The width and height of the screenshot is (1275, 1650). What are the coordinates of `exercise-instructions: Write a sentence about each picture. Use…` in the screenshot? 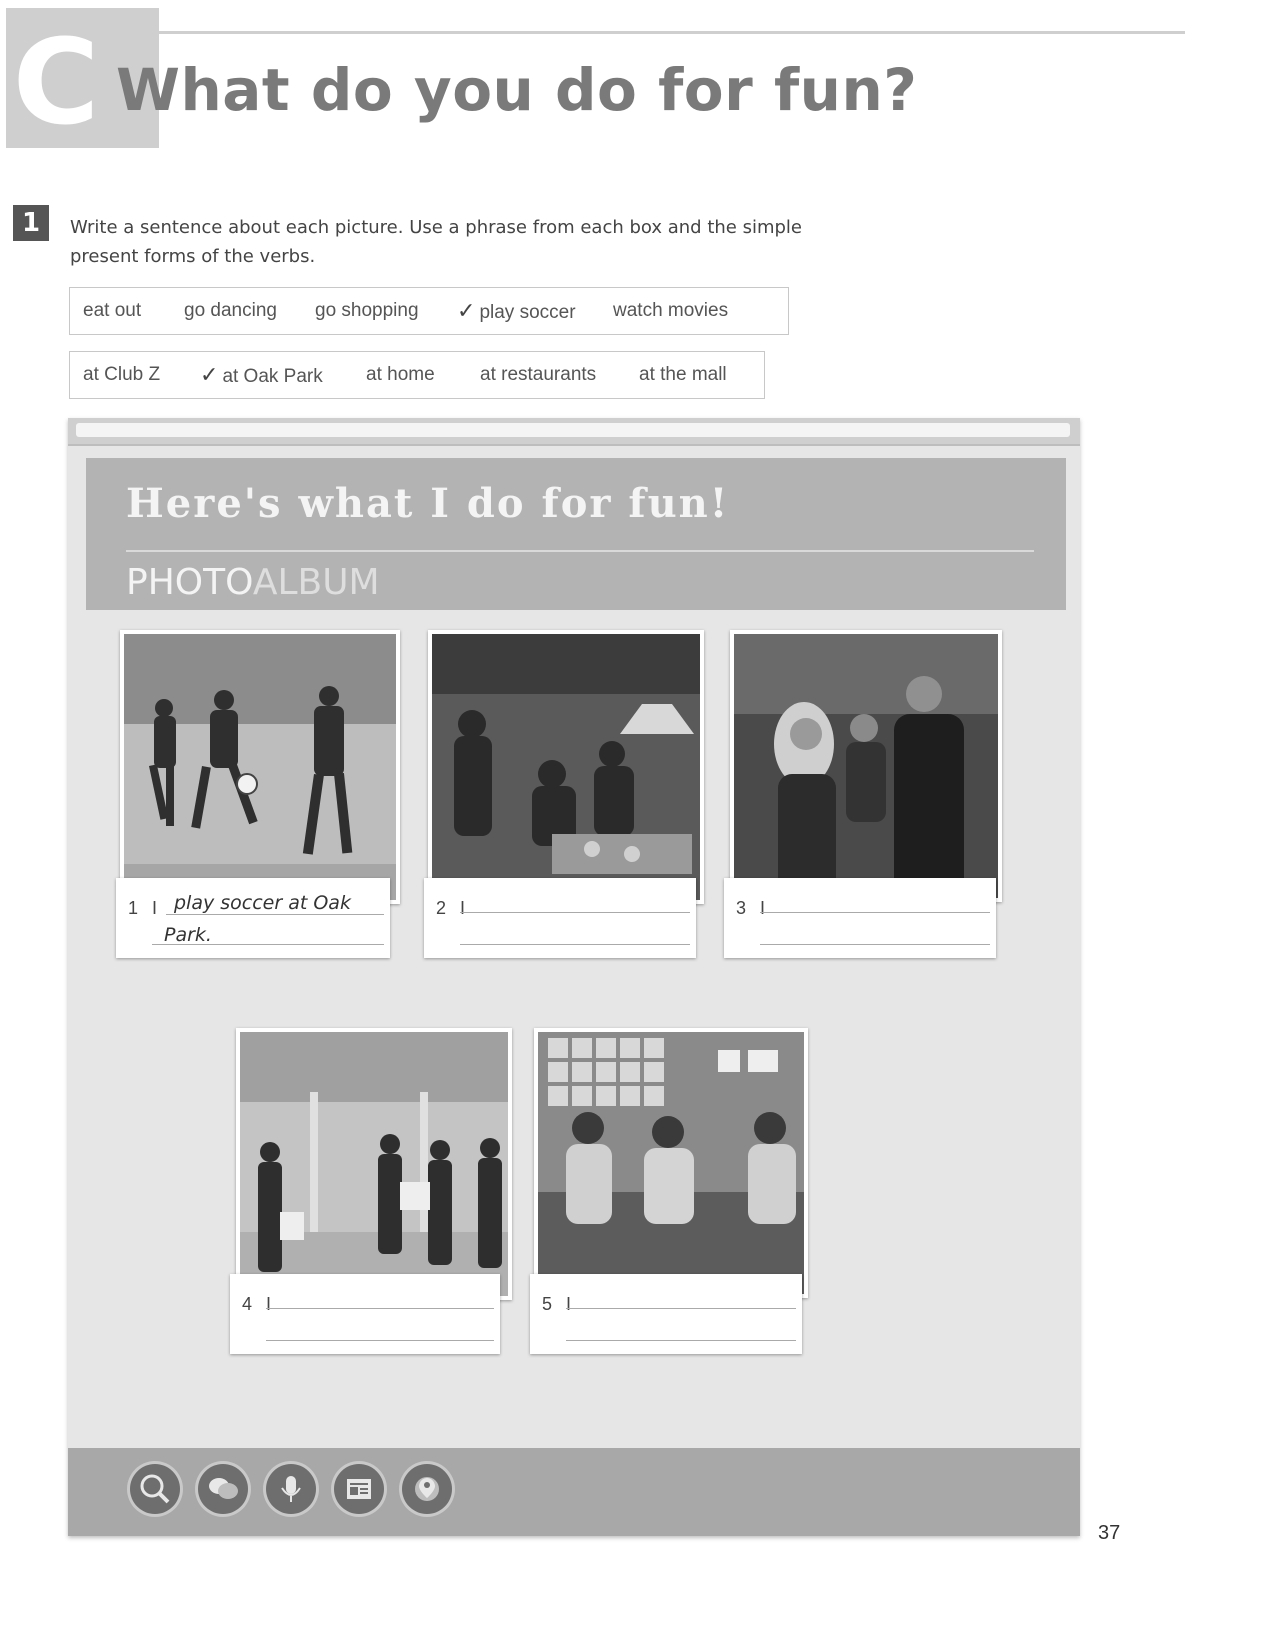 It's located at (436, 242).